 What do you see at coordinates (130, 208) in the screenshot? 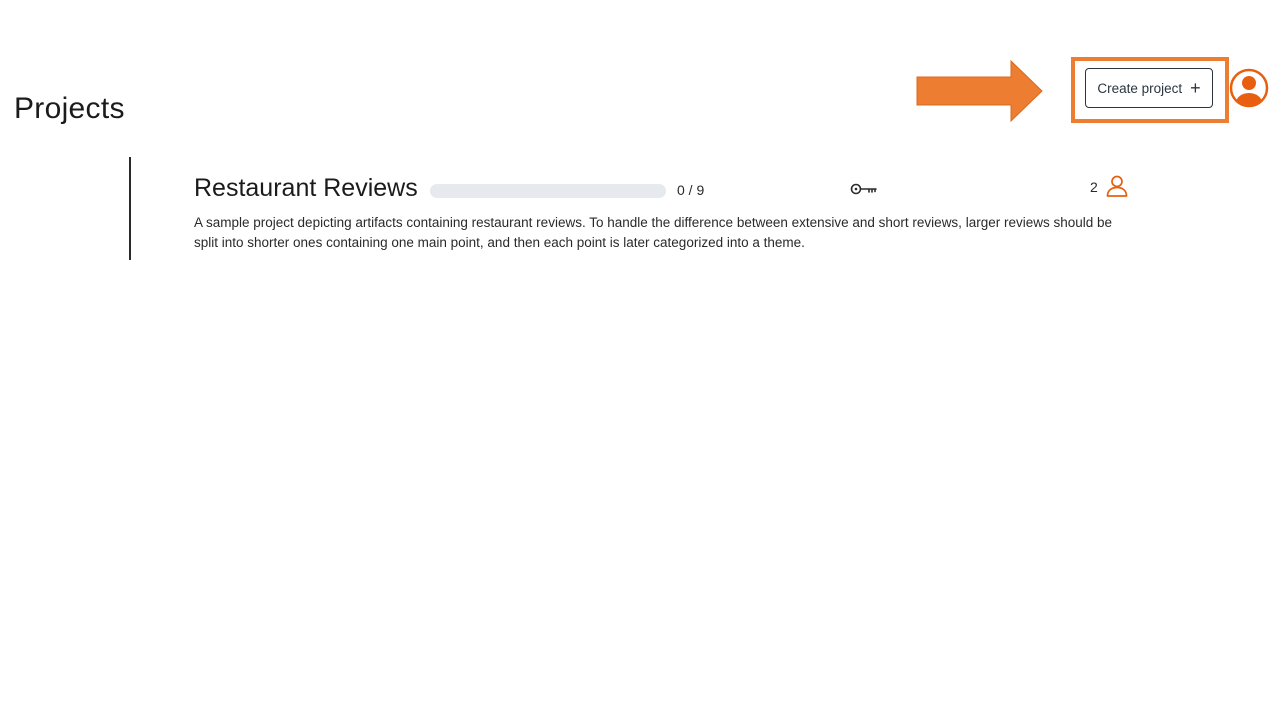
I see `project-list-divider` at bounding box center [130, 208].